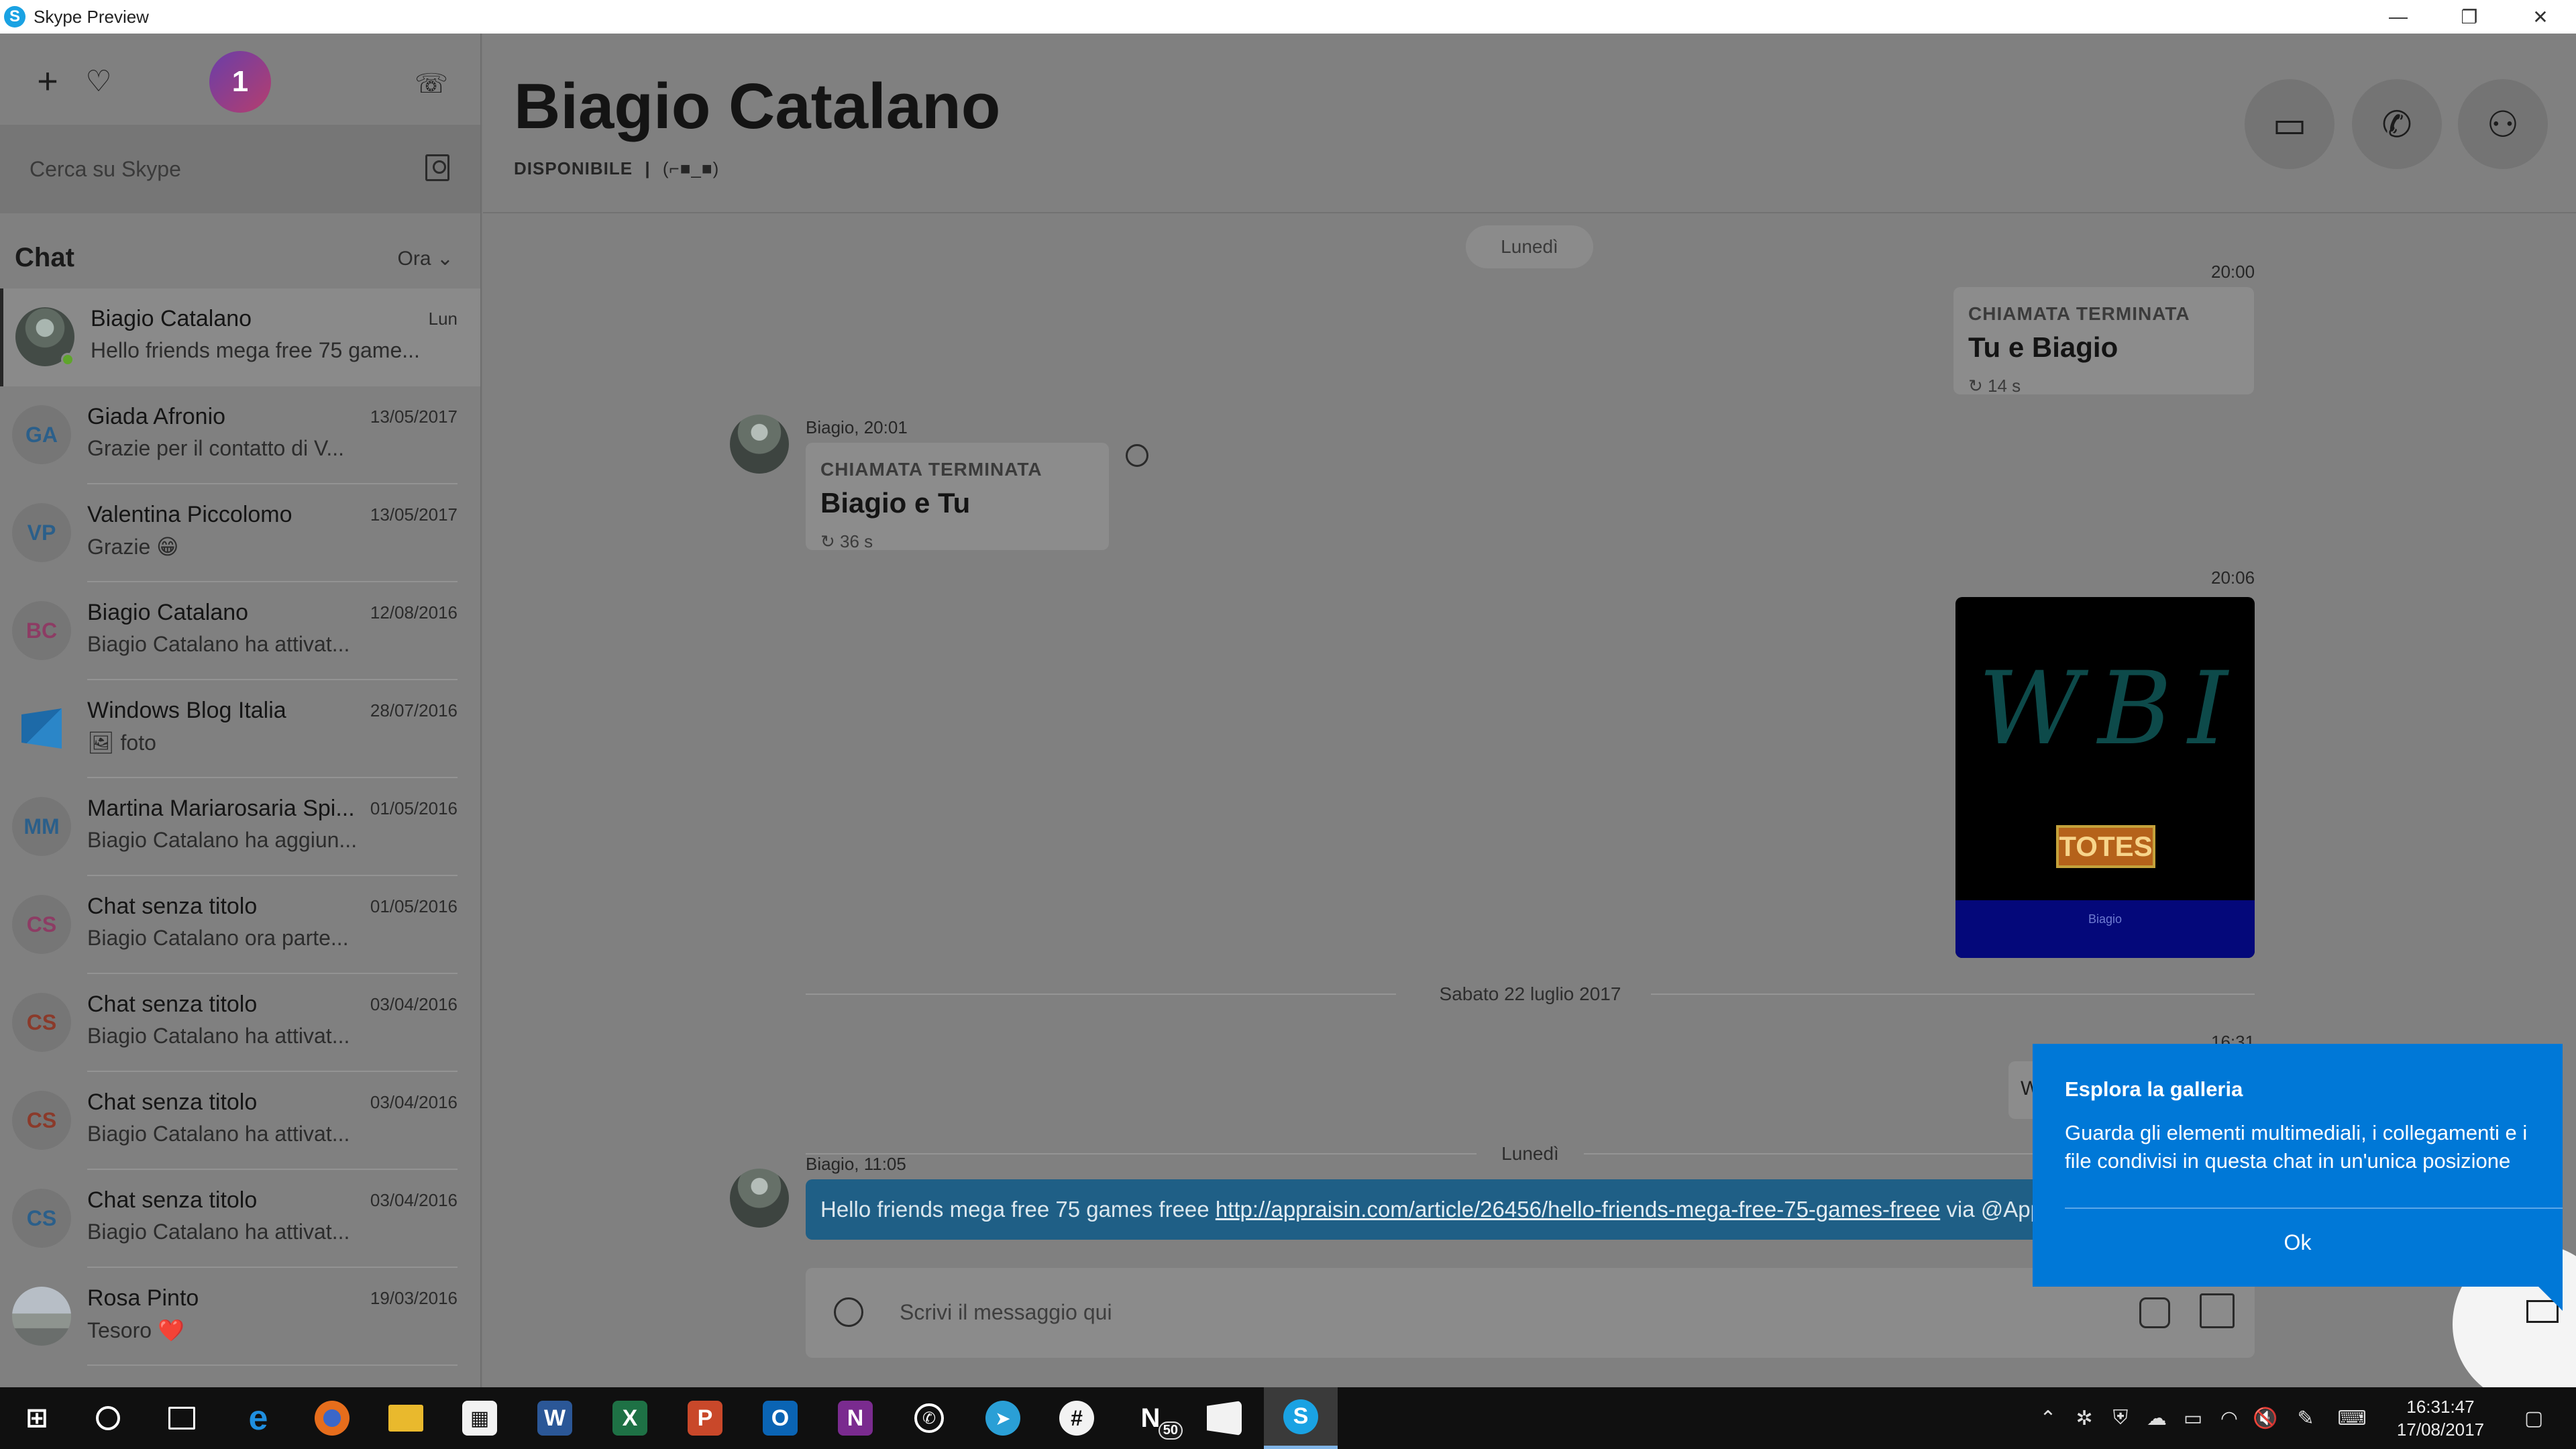 The image size is (2576, 1449). I want to click on taskbar-skype: S, so click(1301, 1418).